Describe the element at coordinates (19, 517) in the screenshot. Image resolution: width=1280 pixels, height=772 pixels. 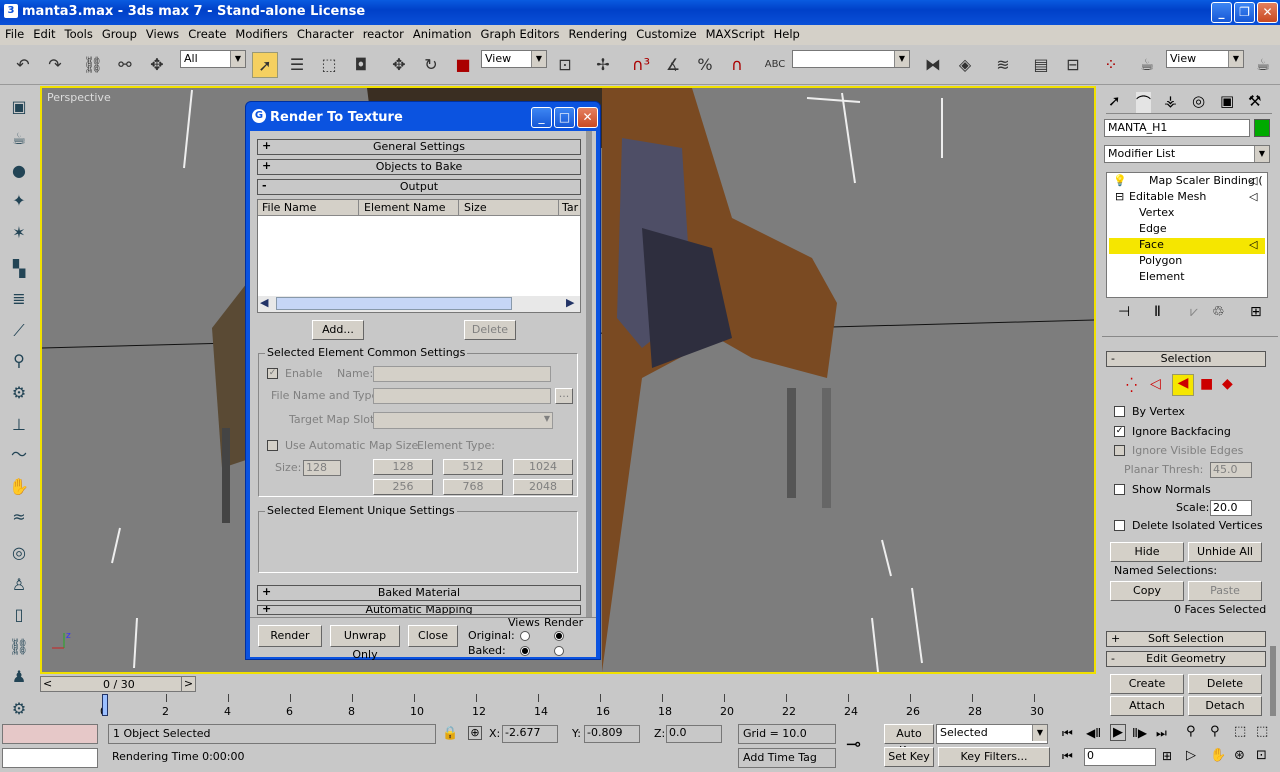
I see `ripple-icon: ≈` at that location.